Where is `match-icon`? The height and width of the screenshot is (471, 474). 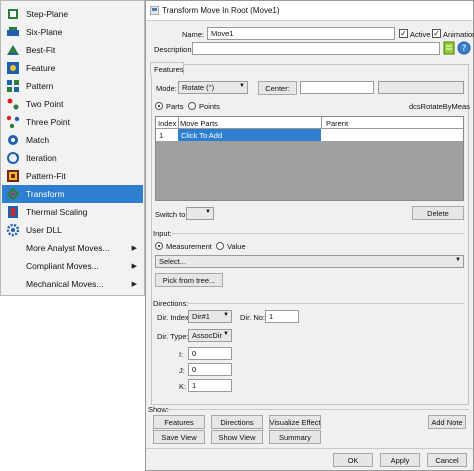 match-icon is located at coordinates (13, 140).